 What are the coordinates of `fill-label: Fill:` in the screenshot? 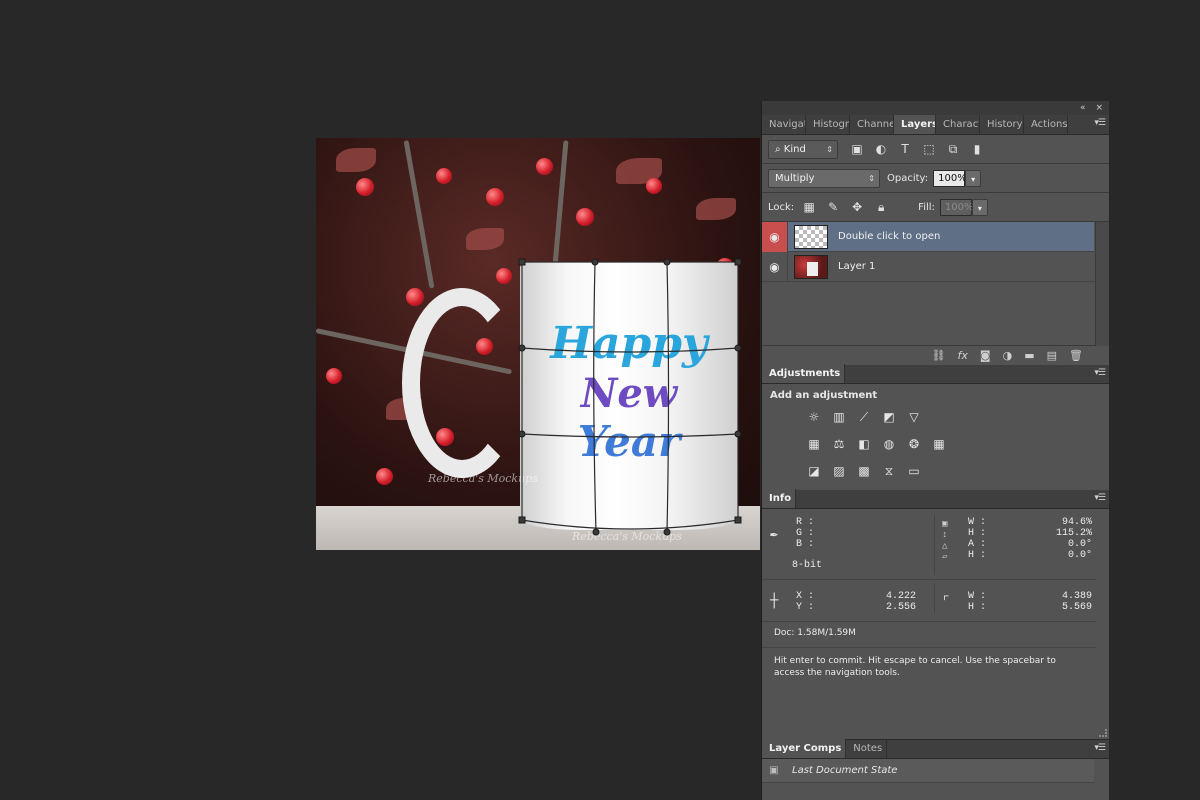 It's located at (926, 207).